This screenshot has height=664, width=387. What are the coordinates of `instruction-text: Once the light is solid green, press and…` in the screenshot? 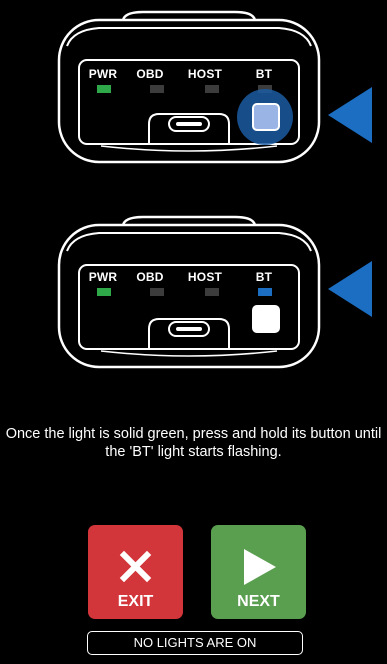 It's located at (193, 443).